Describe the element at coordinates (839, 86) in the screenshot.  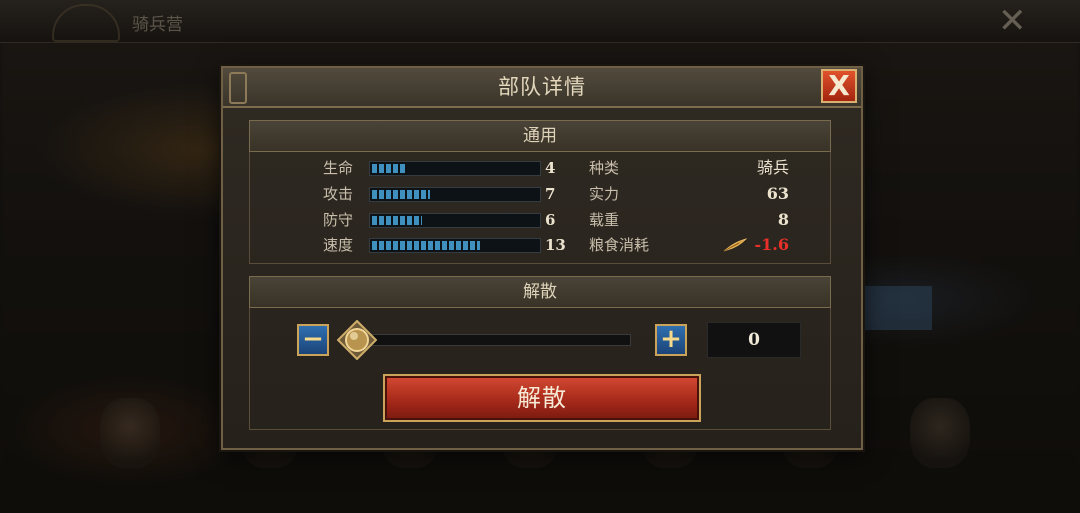
I see `close-button: X` at that location.